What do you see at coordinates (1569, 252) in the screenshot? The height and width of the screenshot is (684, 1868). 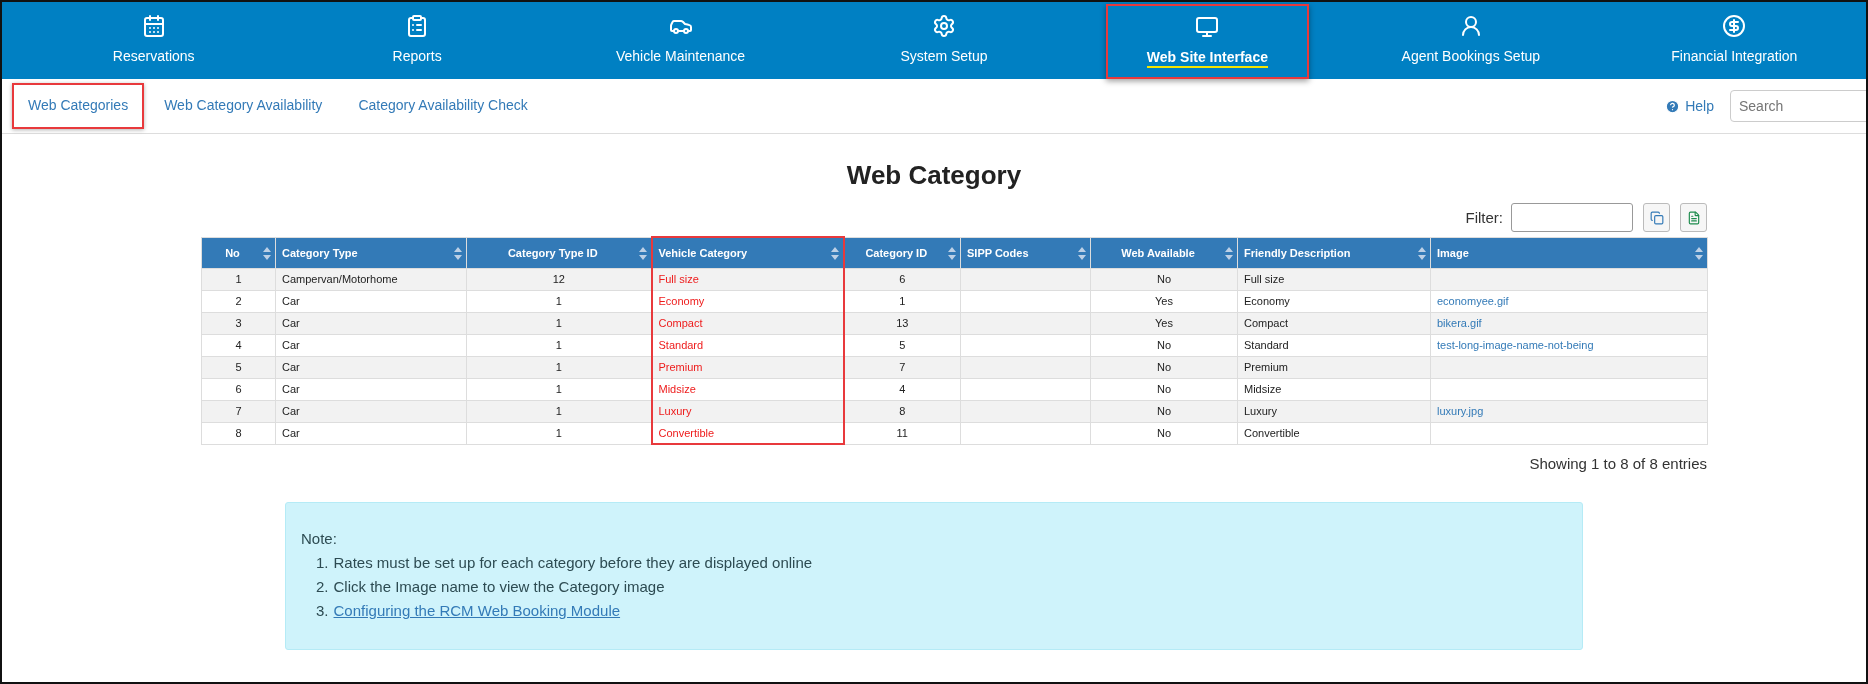 I see `column-header: Image` at bounding box center [1569, 252].